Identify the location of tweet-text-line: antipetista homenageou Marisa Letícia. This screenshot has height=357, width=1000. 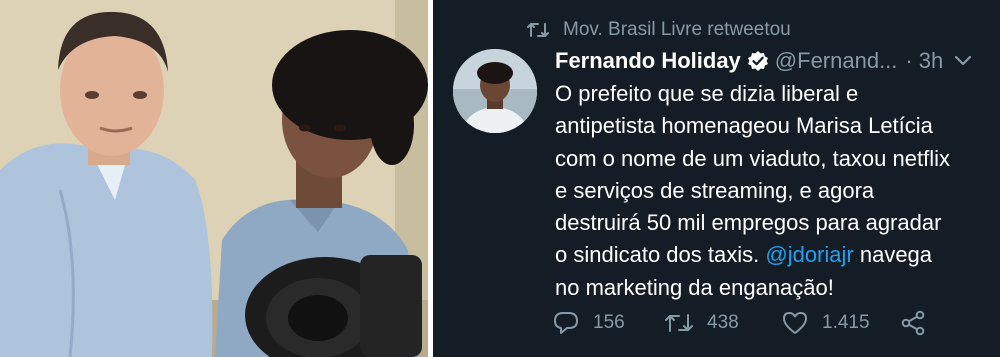
(744, 126).